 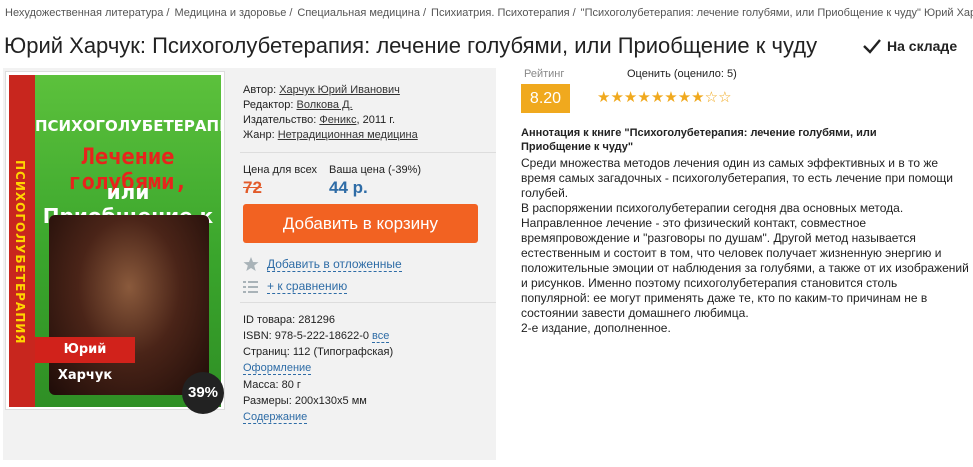 What do you see at coordinates (922, 46) in the screenshot?
I see `stock-label: На складе` at bounding box center [922, 46].